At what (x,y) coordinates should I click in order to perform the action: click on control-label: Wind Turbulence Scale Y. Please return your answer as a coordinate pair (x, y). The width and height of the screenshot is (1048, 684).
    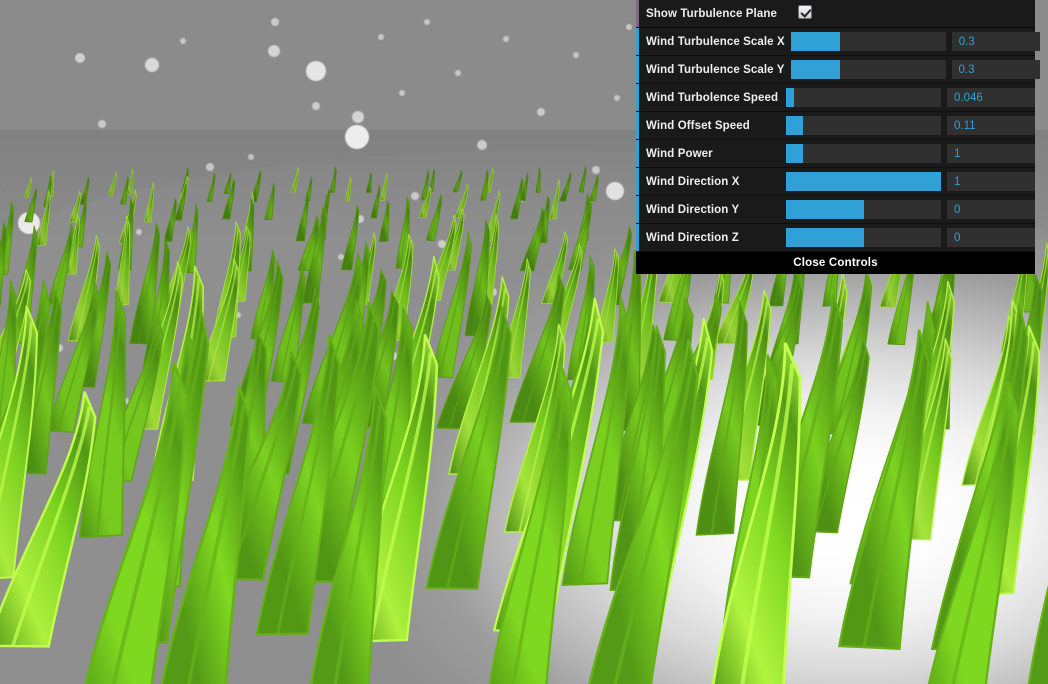
    Looking at the image, I should click on (715, 69).